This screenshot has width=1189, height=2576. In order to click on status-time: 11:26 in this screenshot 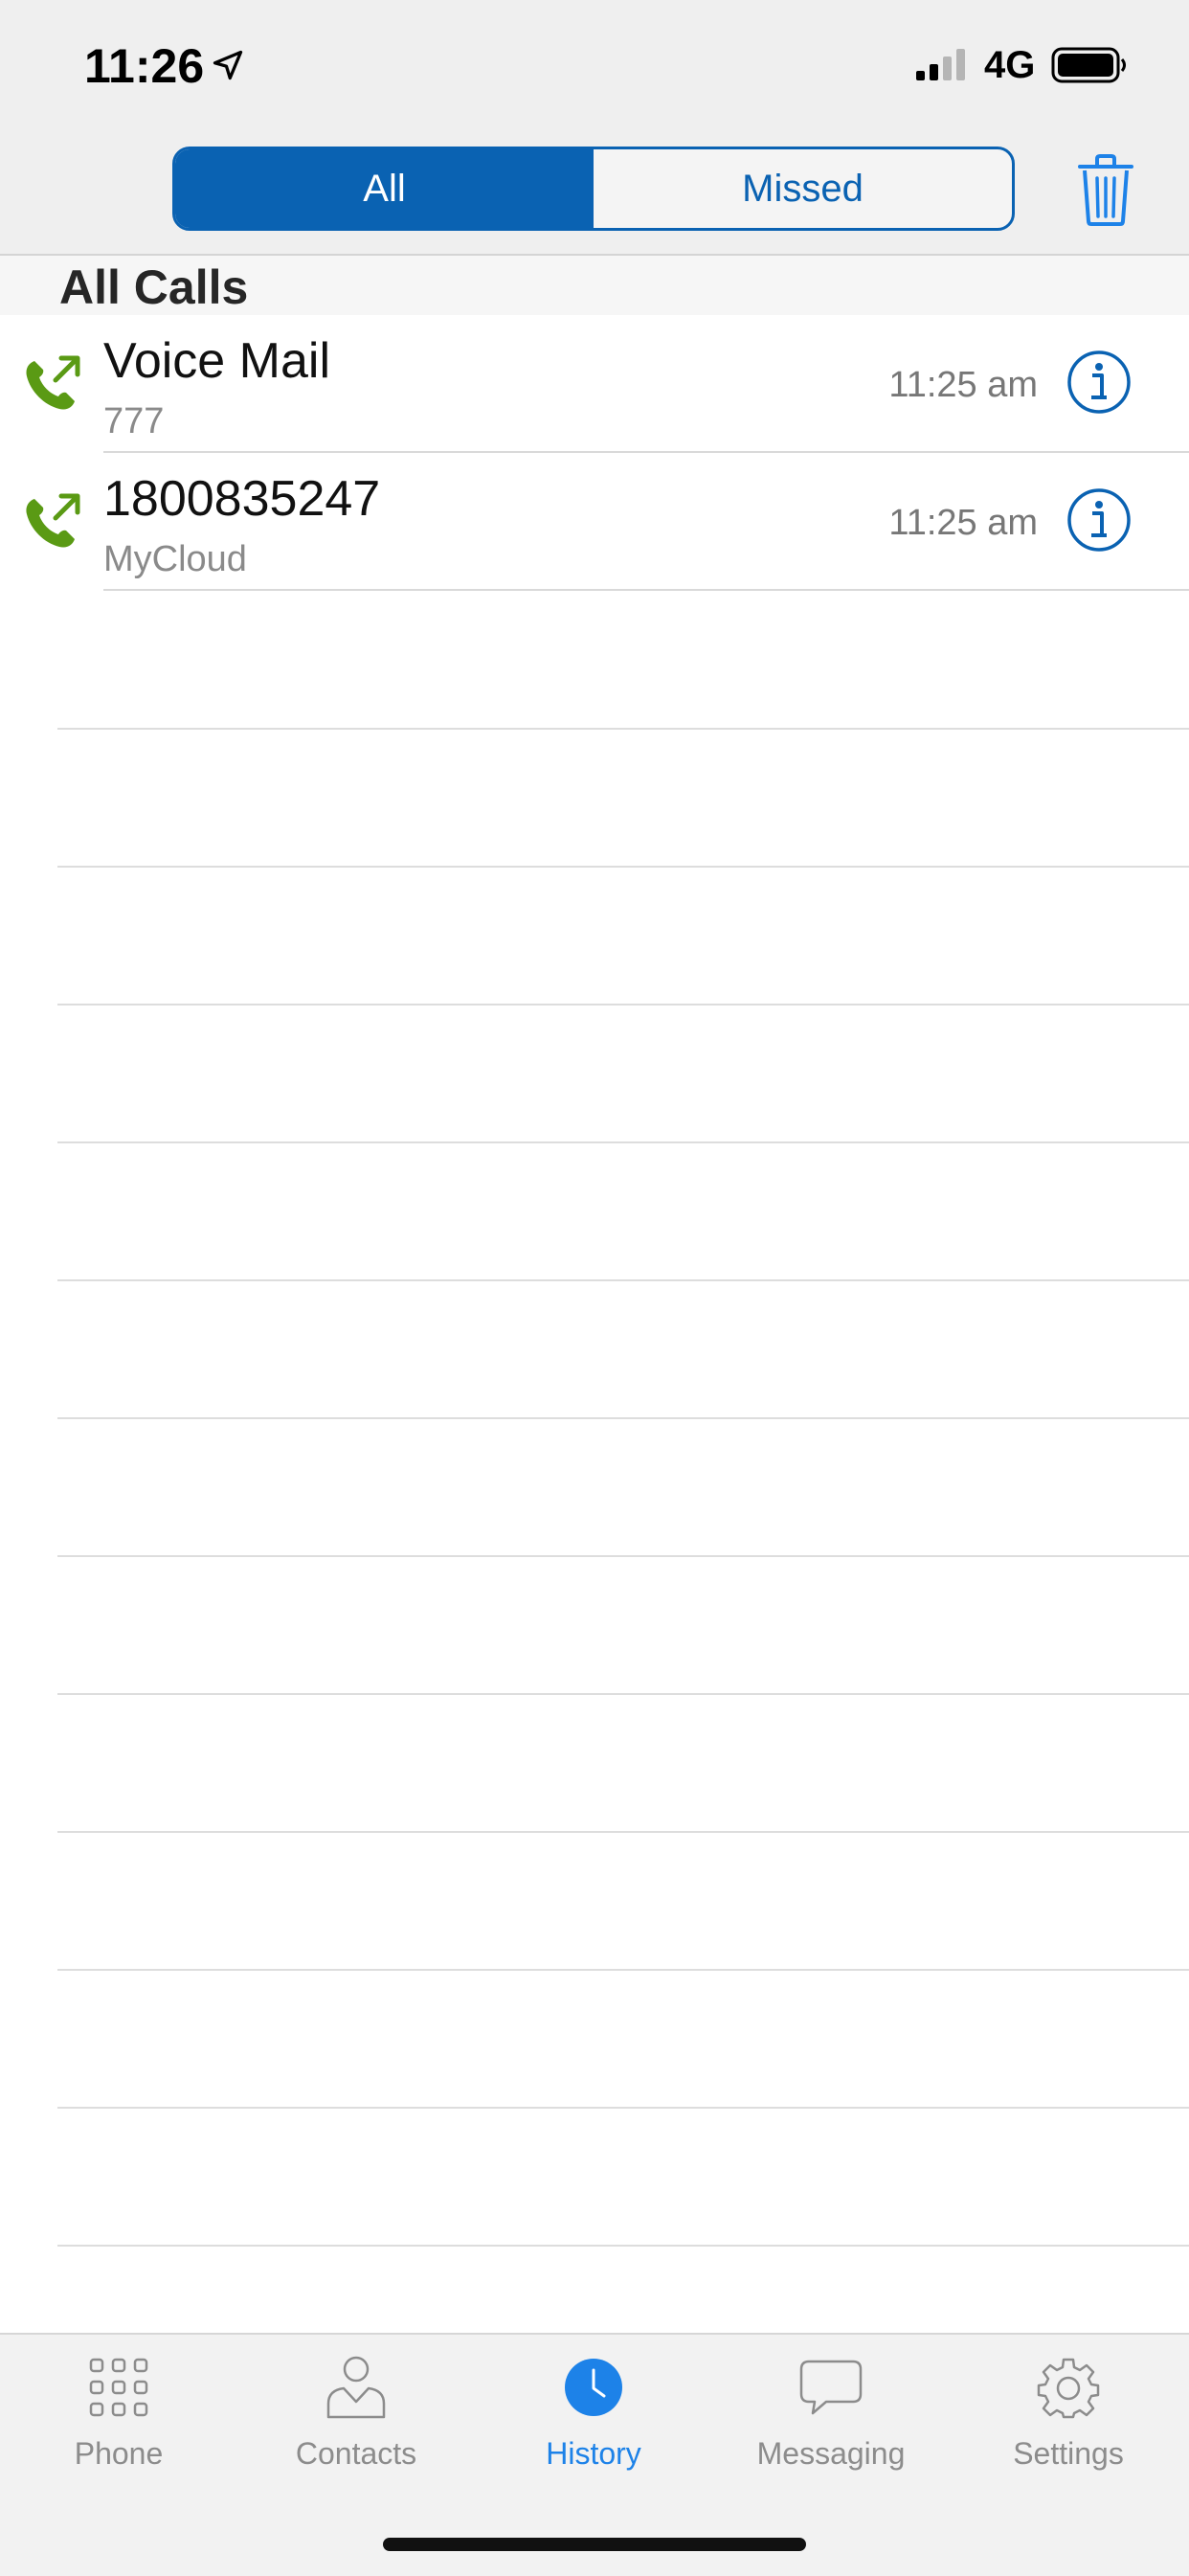, I will do `click(144, 66)`.